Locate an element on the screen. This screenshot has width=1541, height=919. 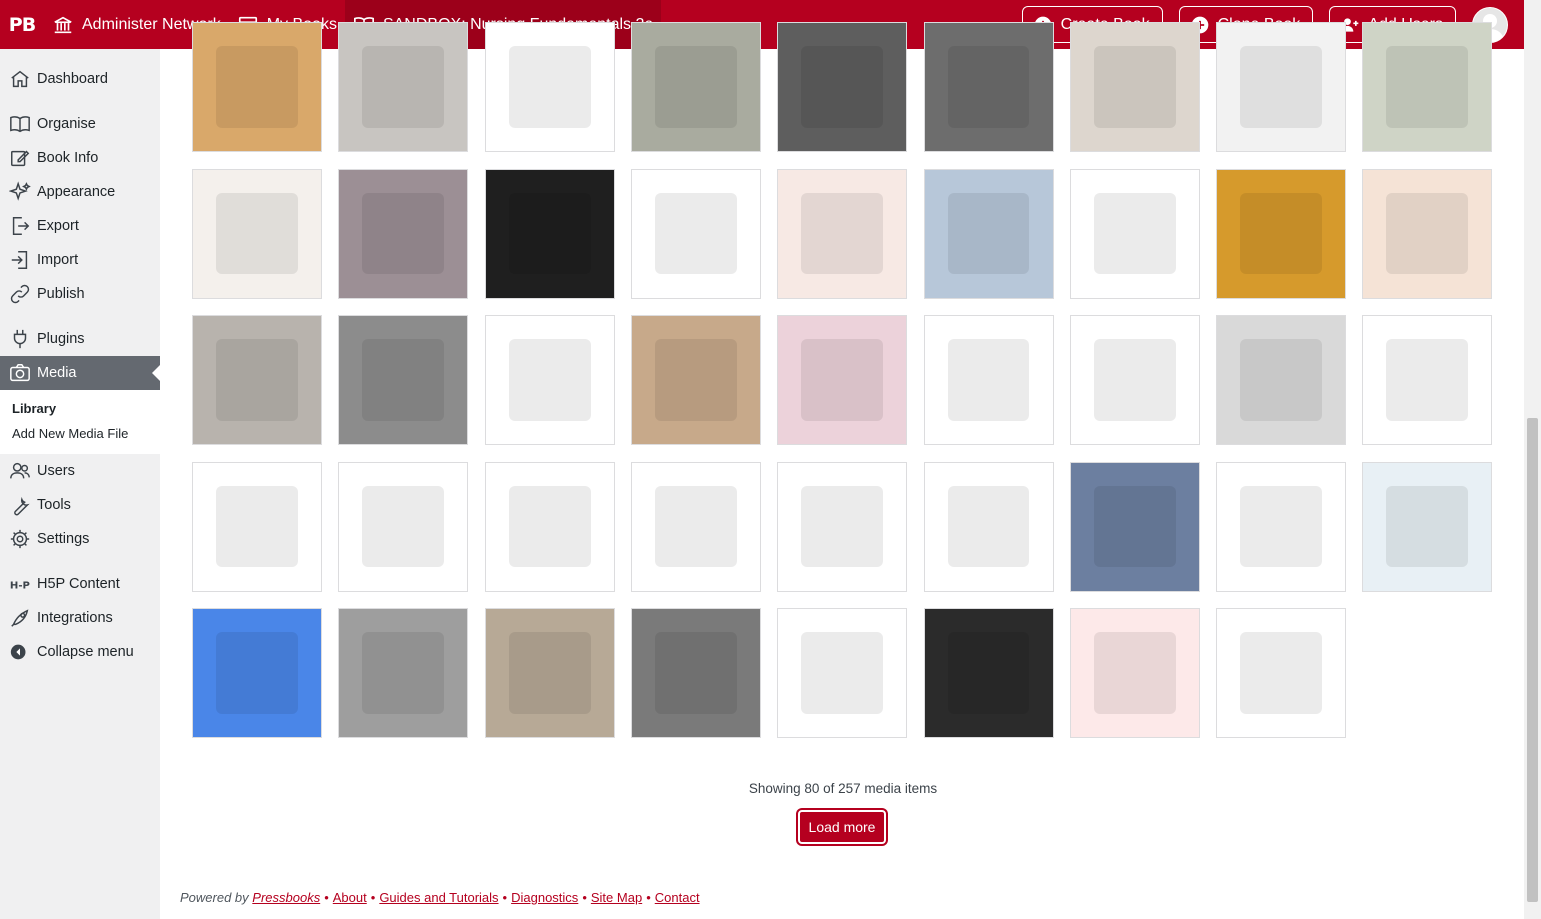
home-icon is located at coordinates (20, 79).